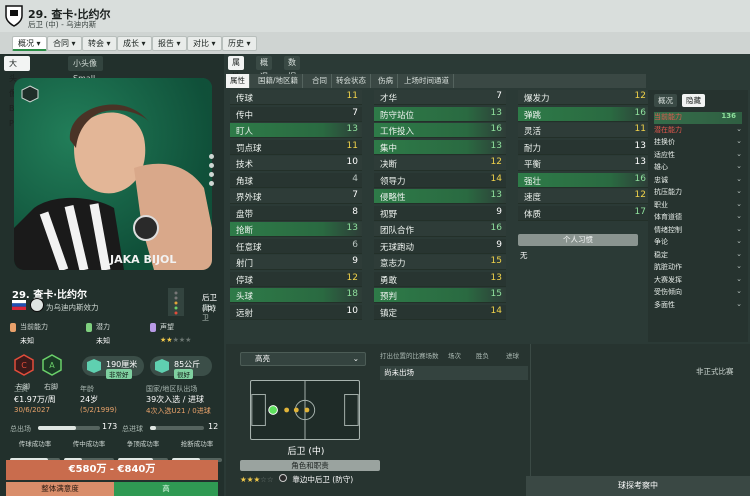 The width and height of the screenshot is (750, 496). What do you see at coordinates (584, 147) in the screenshot?
I see `attribute-row: 耐力 13` at bounding box center [584, 147].